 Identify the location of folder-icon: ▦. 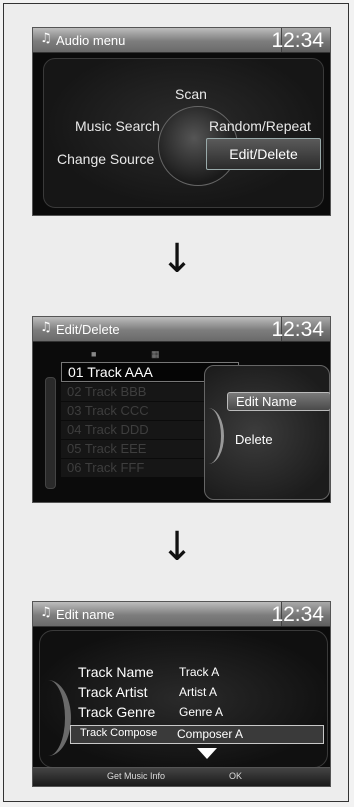
(155, 354).